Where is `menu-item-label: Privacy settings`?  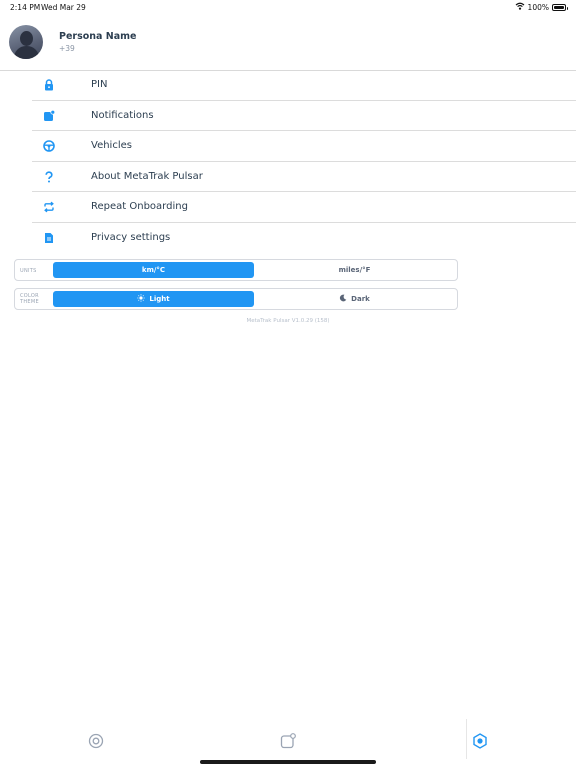
menu-item-label: Privacy settings is located at coordinates (131, 237).